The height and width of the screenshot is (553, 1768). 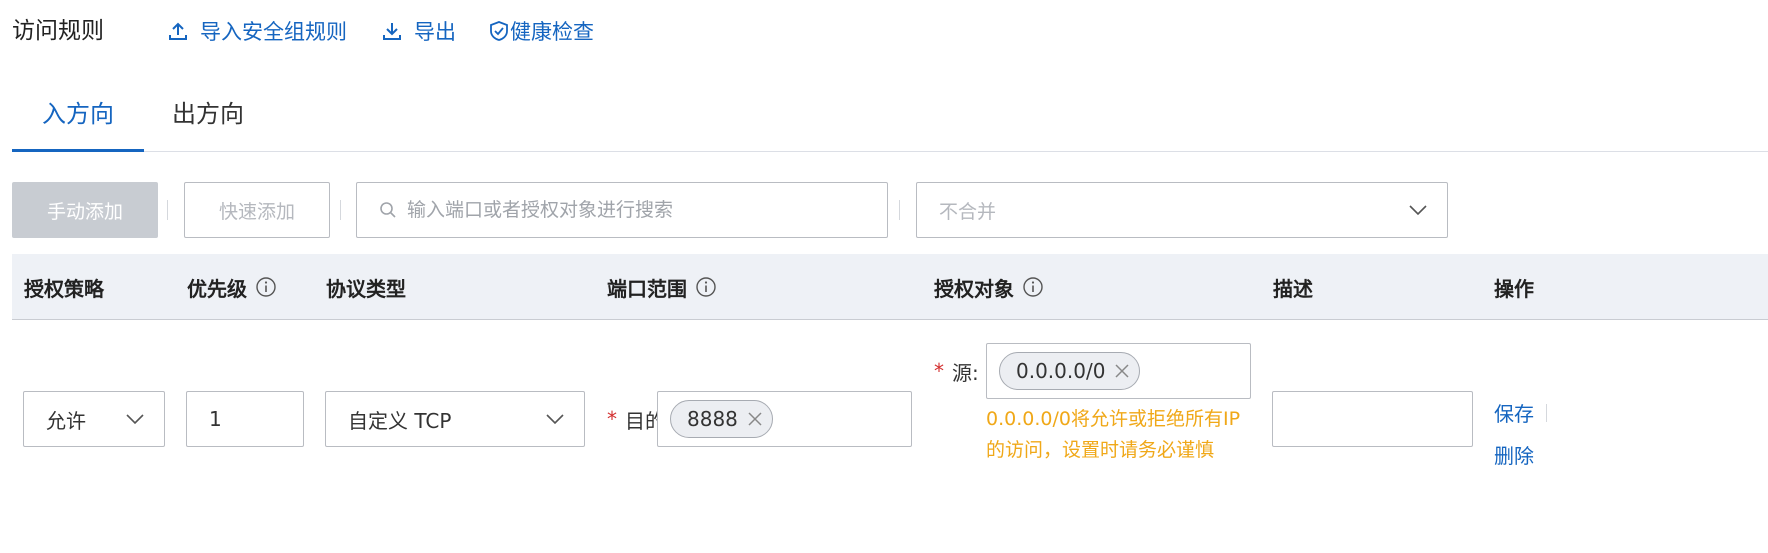 I want to click on column-label: 操作, so click(x=1514, y=288).